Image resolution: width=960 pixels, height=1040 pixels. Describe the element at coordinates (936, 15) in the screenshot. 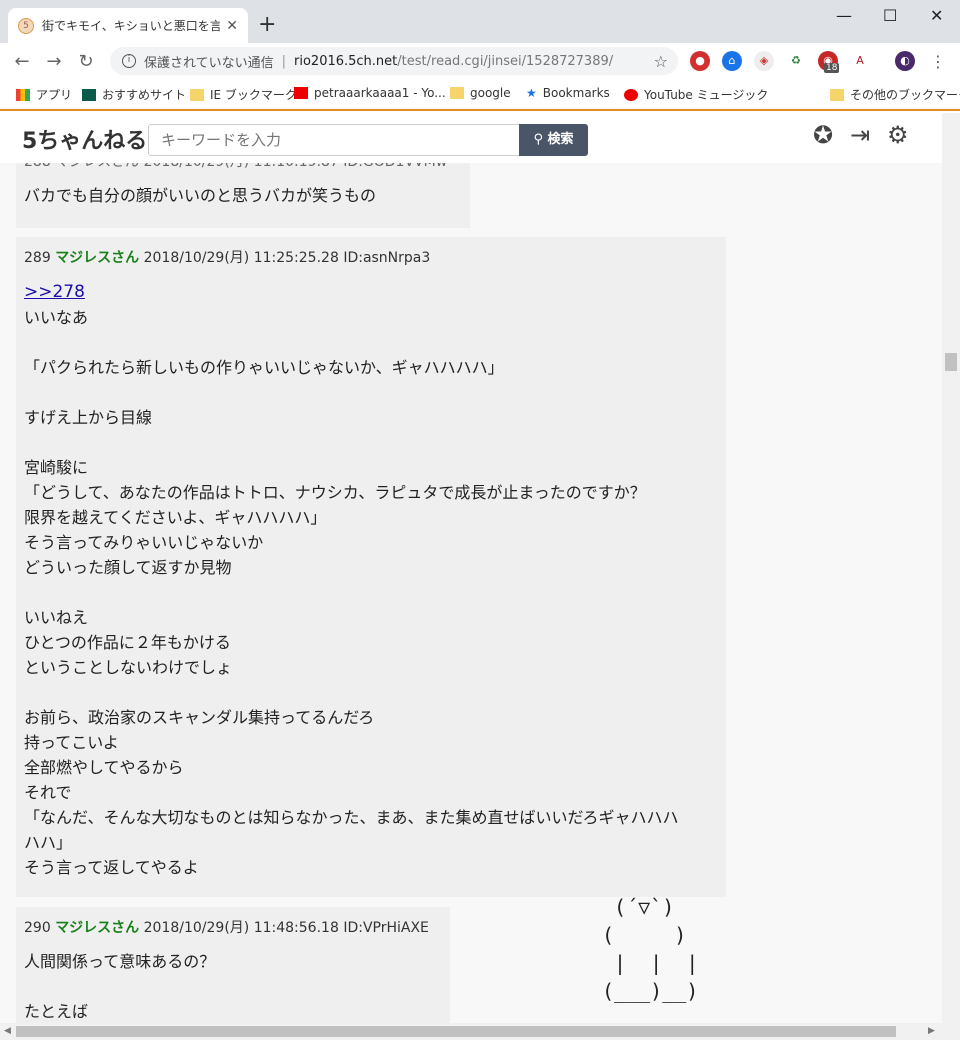

I see `window-close-button: ✕` at that location.